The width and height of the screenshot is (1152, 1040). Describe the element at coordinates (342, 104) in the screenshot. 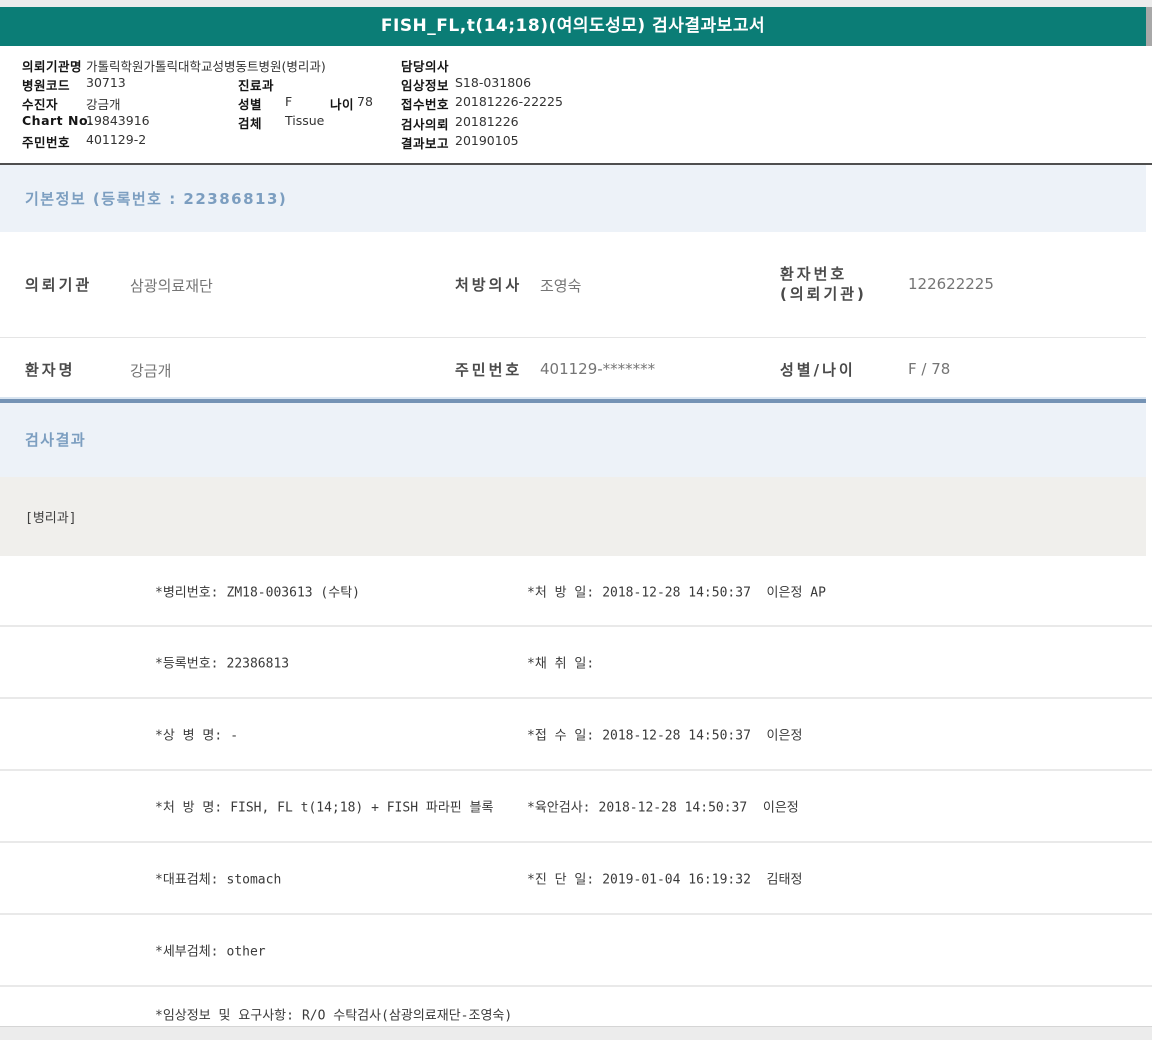

I see `field-label-age: 나이` at that location.